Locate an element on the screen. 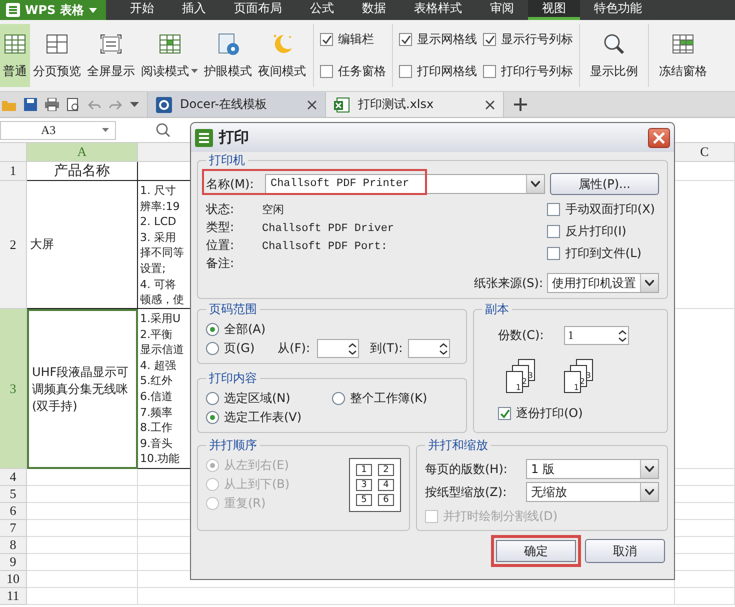  save-icon is located at coordinates (30, 104).